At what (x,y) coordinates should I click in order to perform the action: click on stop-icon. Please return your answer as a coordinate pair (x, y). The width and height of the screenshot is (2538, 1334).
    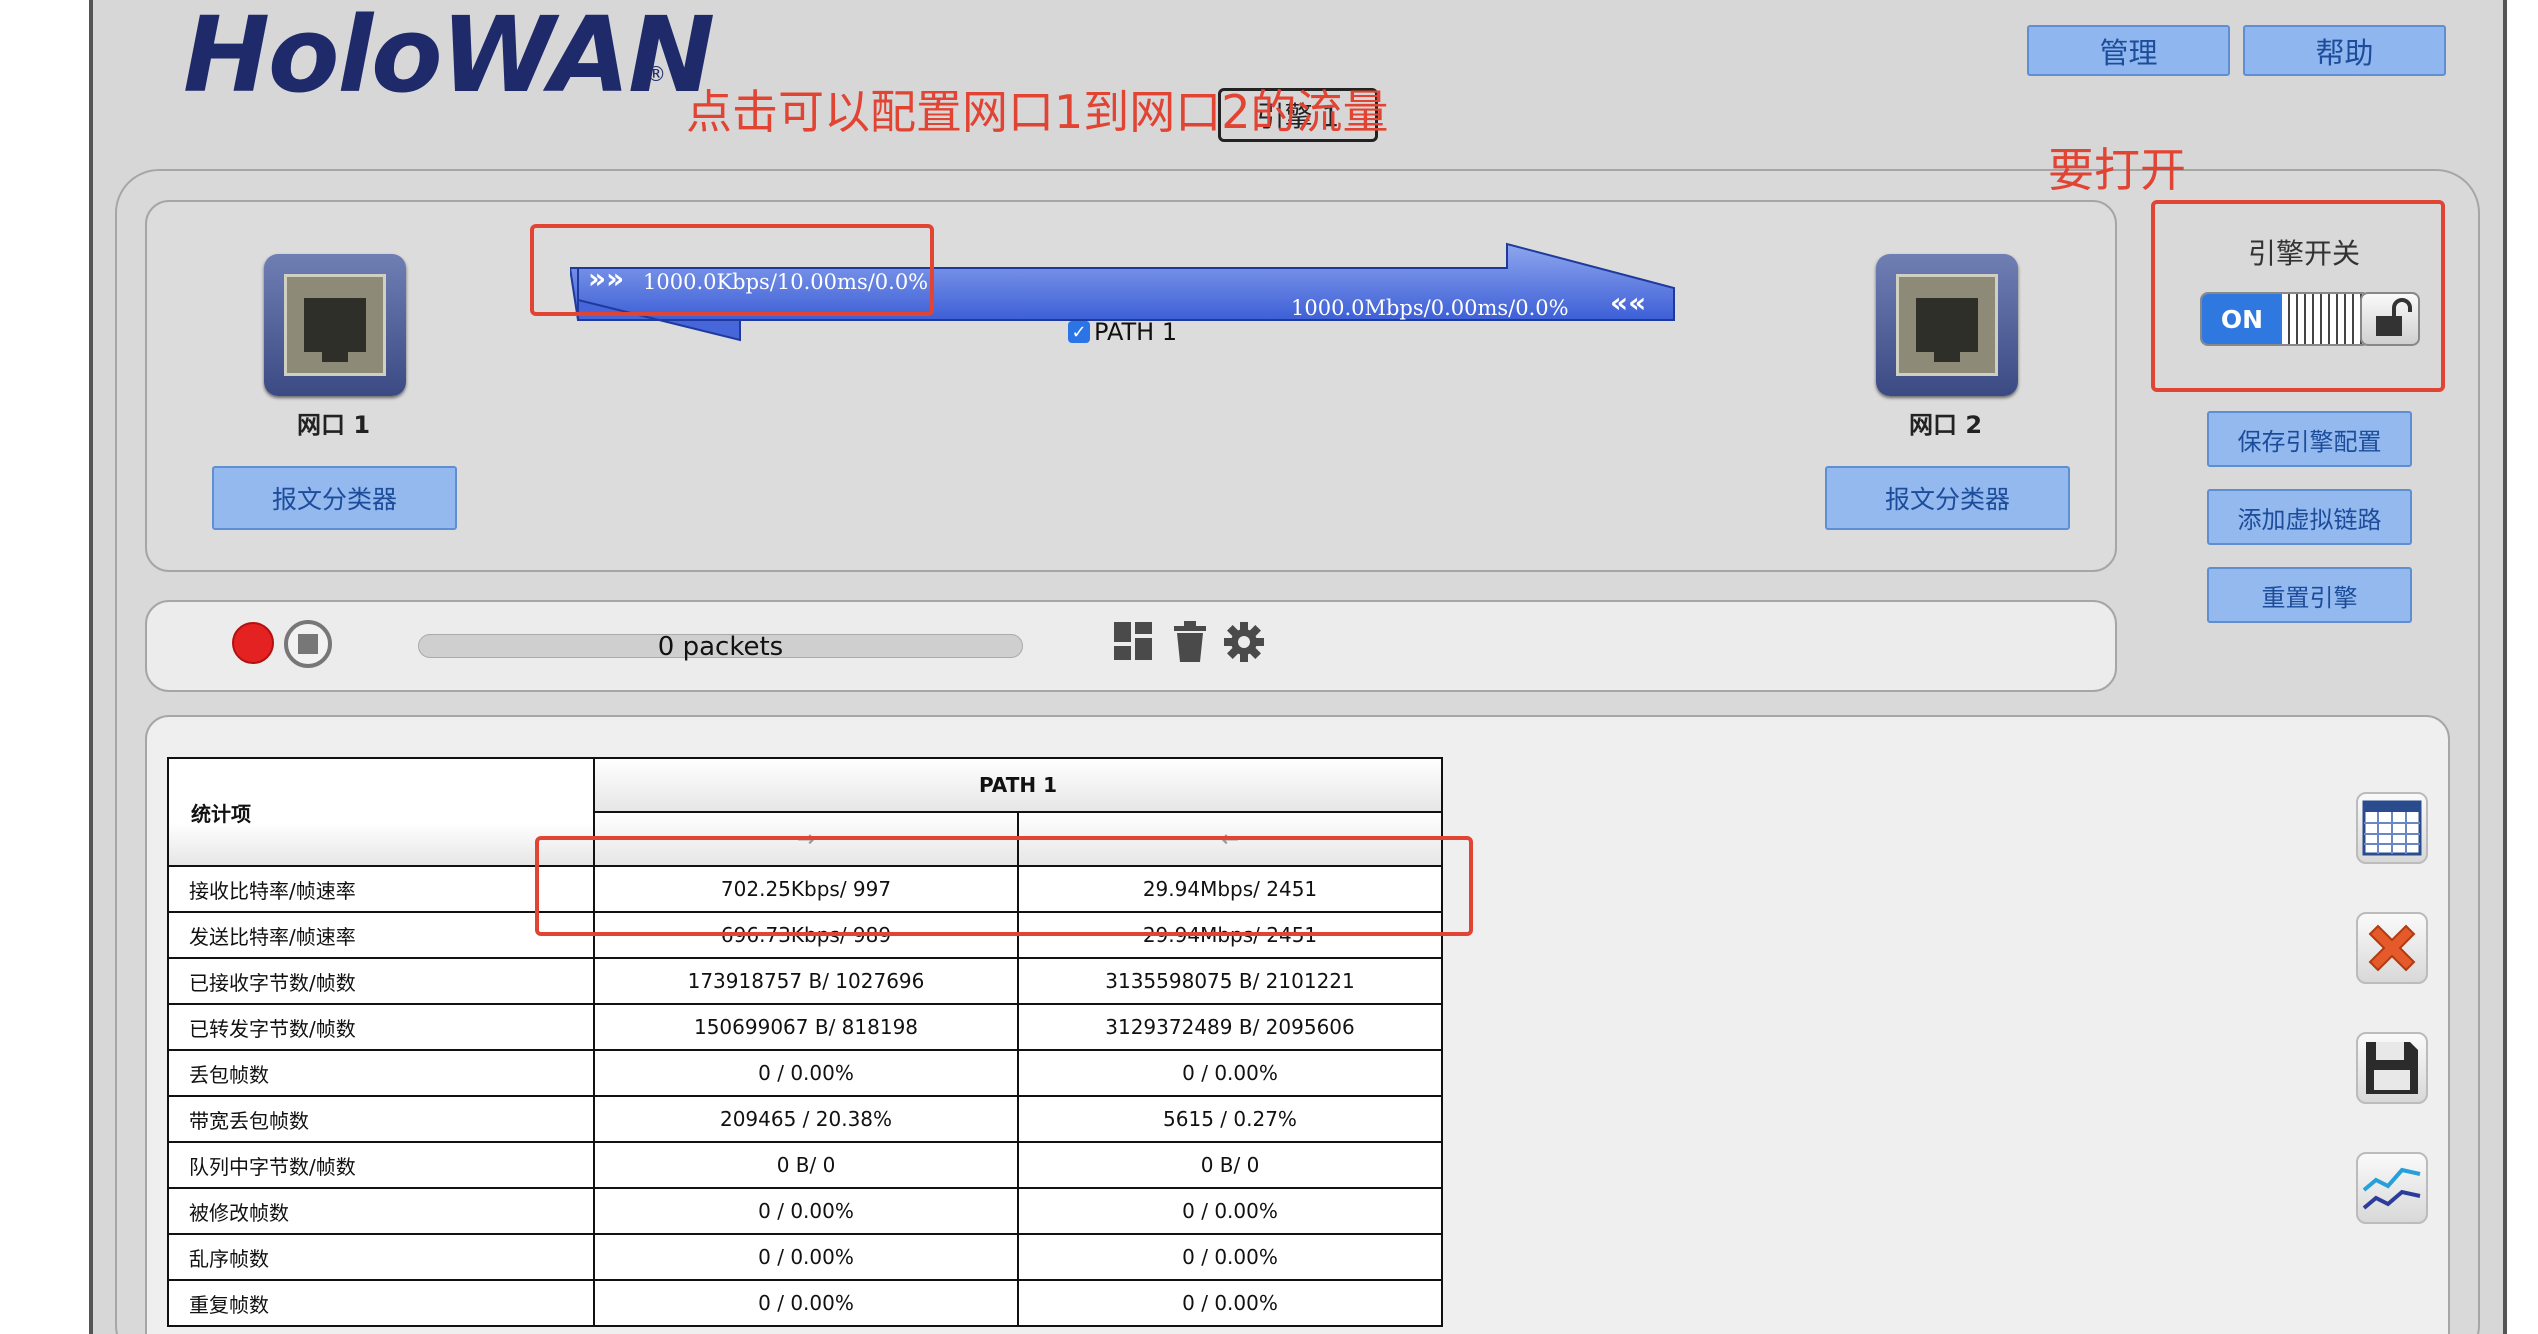
    Looking at the image, I should click on (308, 644).